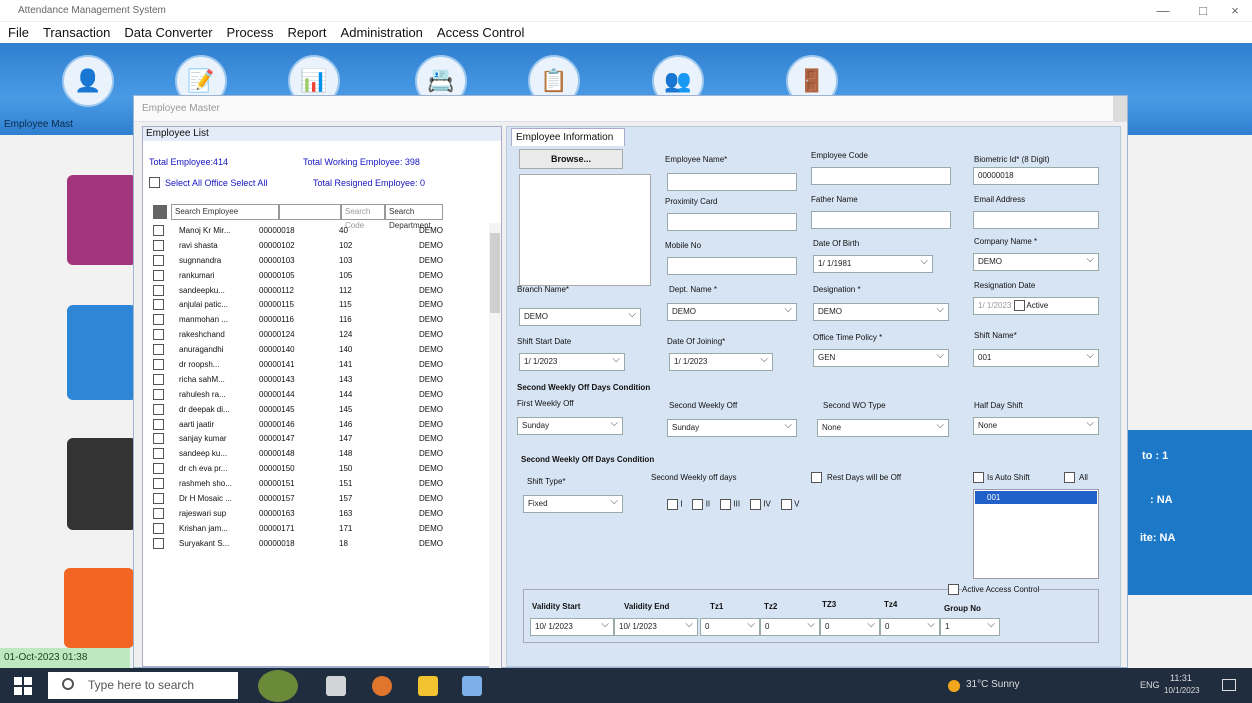  Describe the element at coordinates (414, 217) in the screenshot. I see `search-department-input: Search Department` at that location.